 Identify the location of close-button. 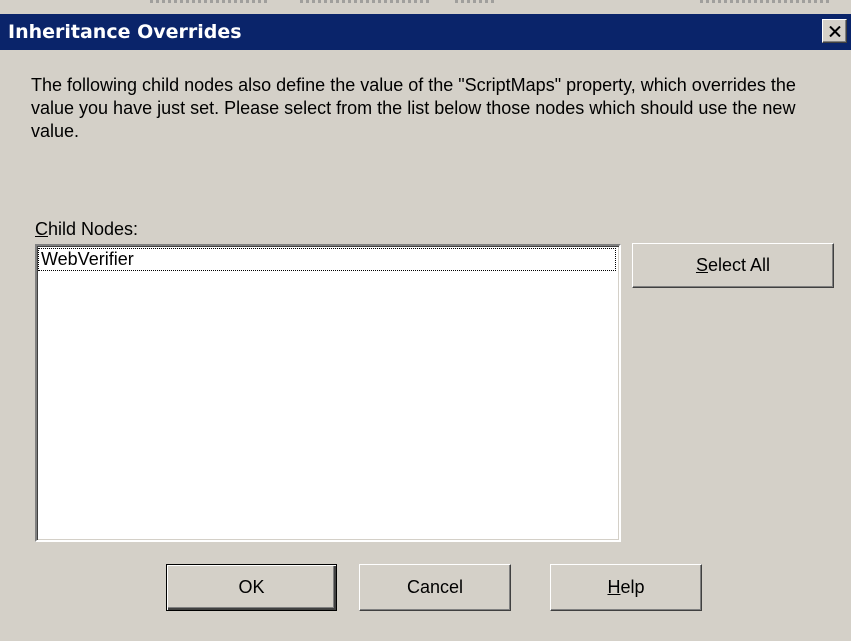
(834, 31).